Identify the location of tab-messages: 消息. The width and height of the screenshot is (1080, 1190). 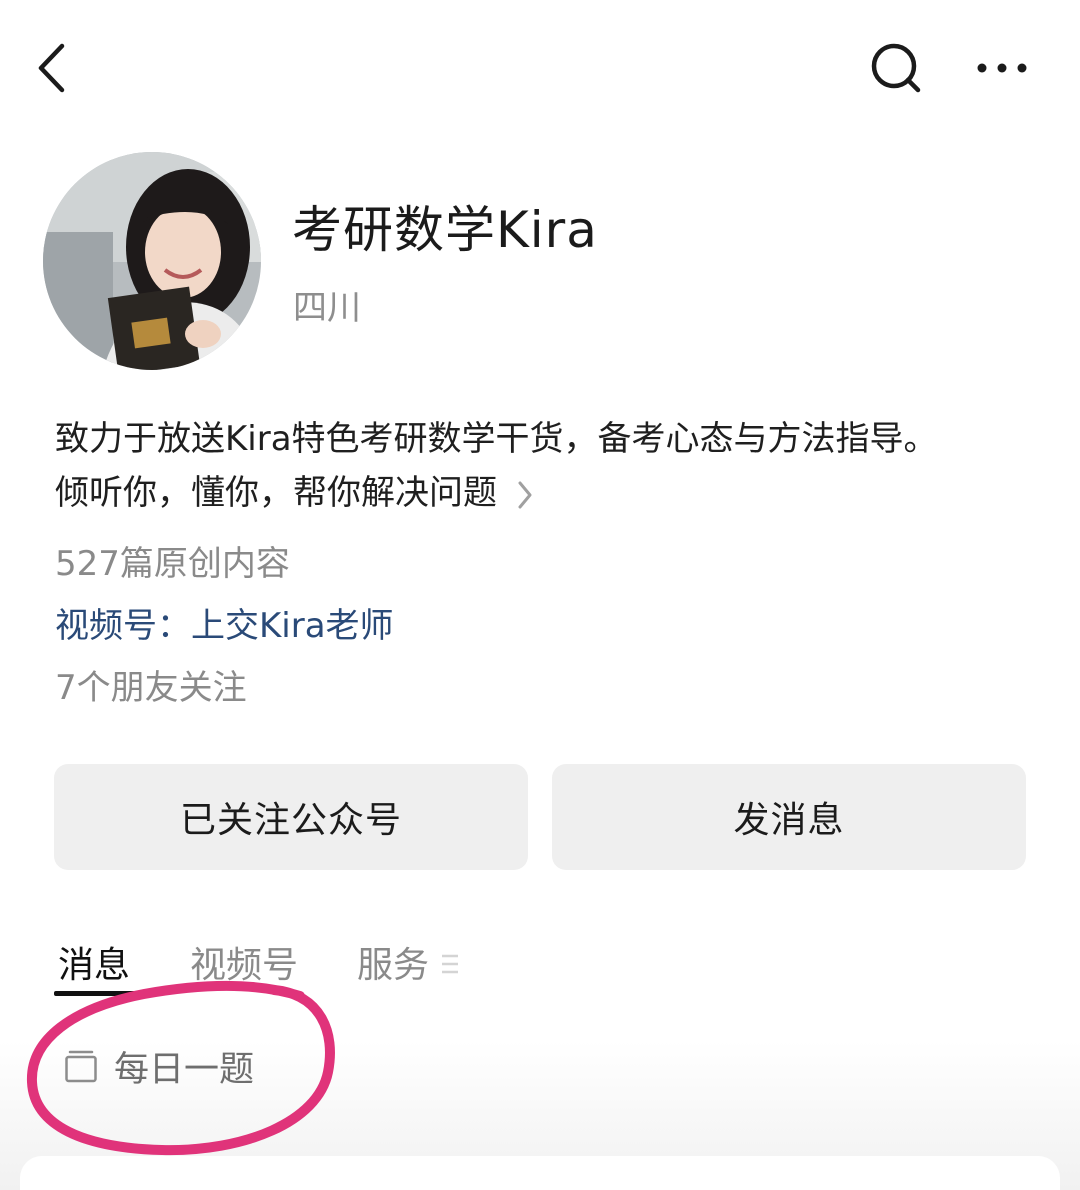
(94, 962).